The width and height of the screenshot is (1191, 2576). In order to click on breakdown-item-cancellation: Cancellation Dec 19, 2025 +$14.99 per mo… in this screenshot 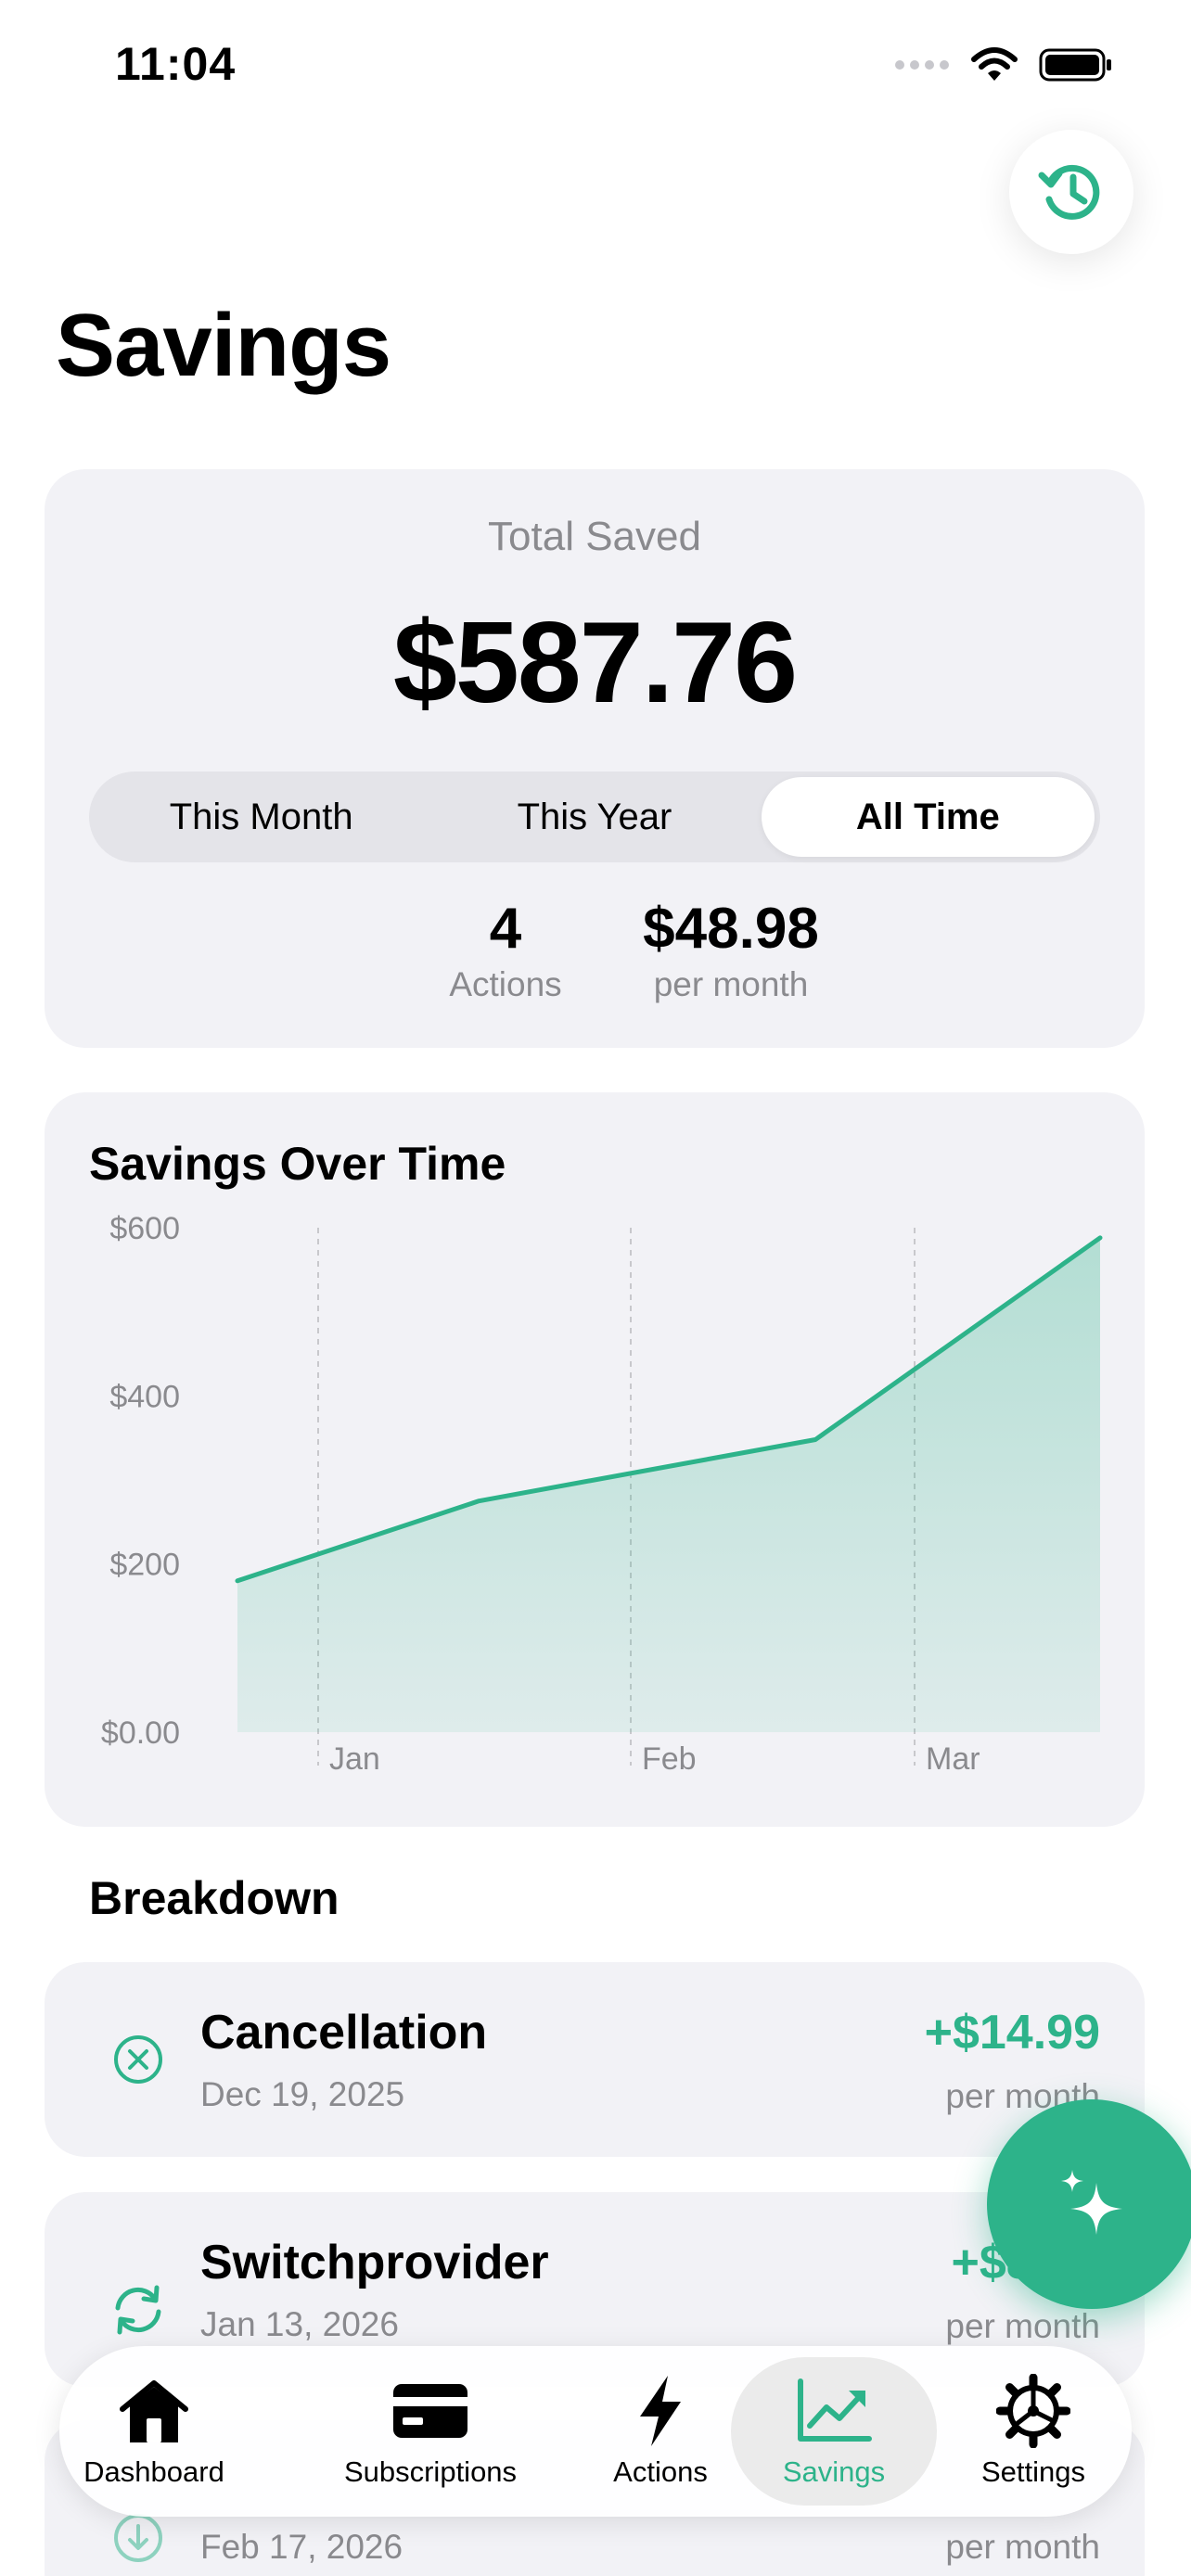, I will do `click(595, 2059)`.